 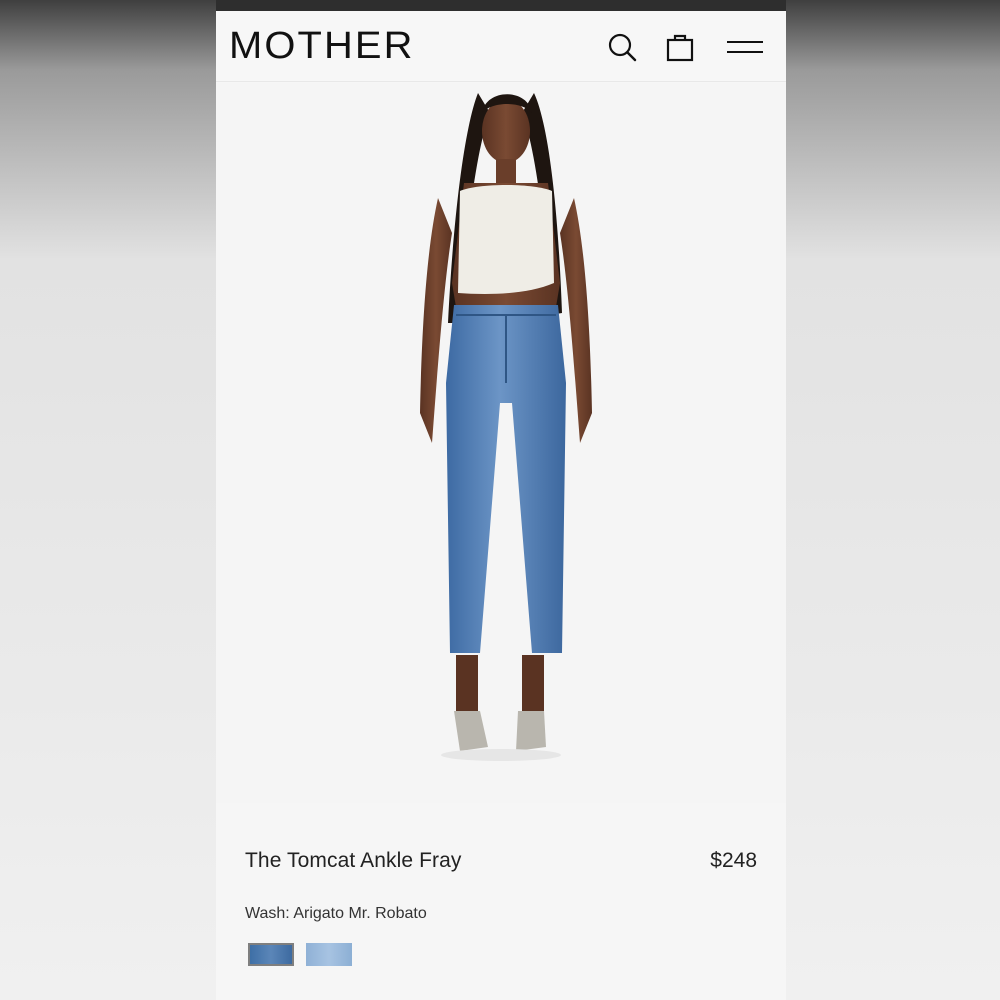 I want to click on wash-swatch-light, so click(x=329, y=954).